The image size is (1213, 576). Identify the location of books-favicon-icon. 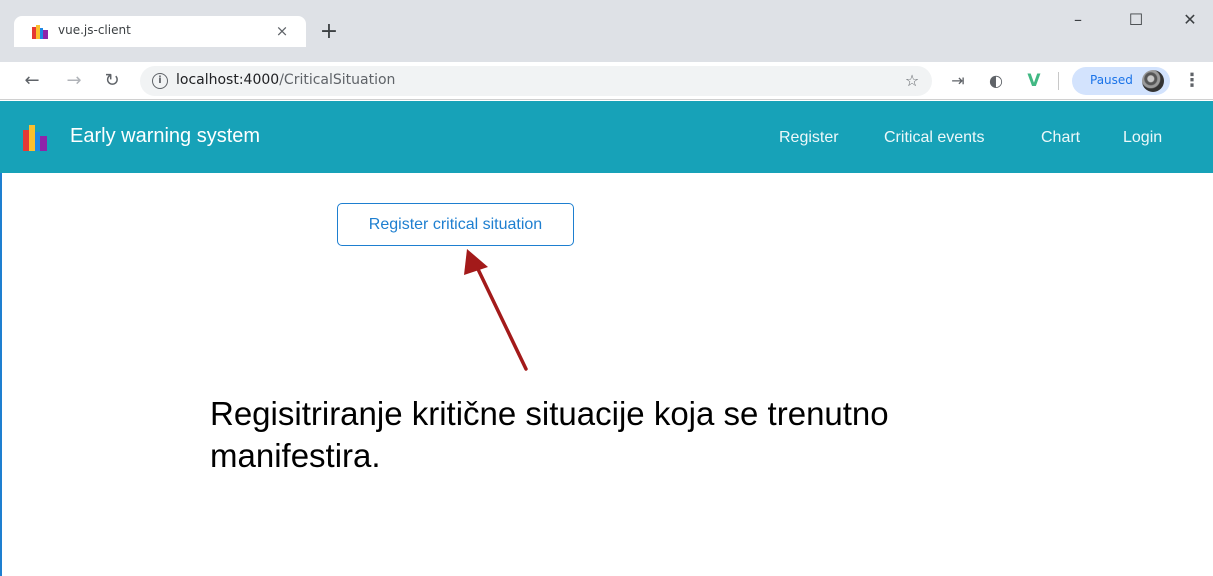
(40, 32).